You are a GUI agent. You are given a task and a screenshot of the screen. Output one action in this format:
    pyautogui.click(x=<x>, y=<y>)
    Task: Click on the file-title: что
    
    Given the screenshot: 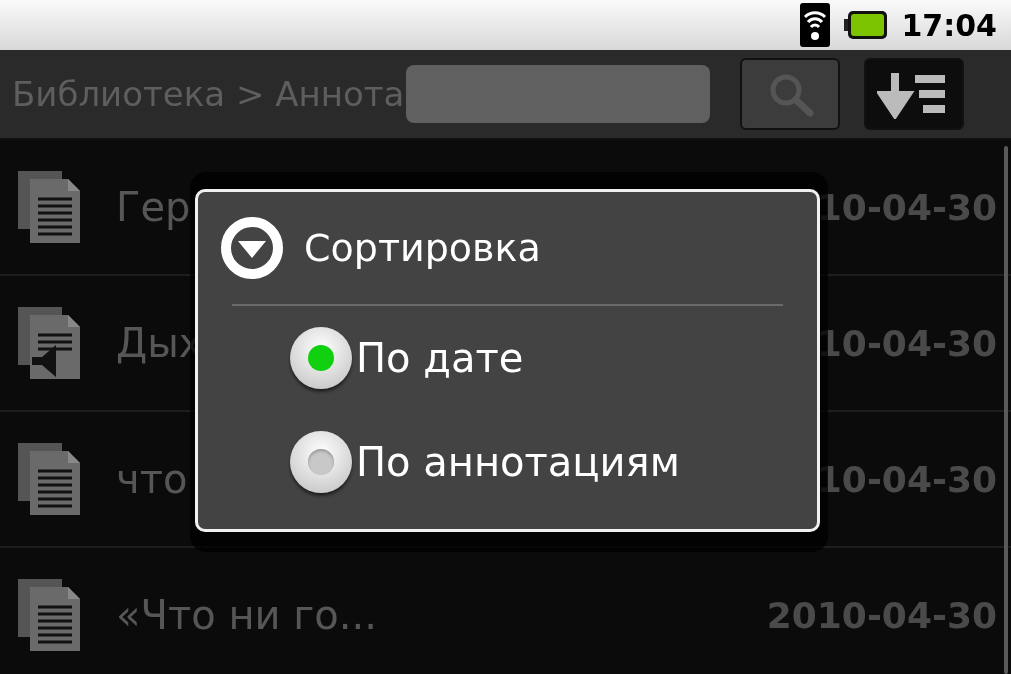 What is the action you would take?
    pyautogui.click(x=152, y=479)
    